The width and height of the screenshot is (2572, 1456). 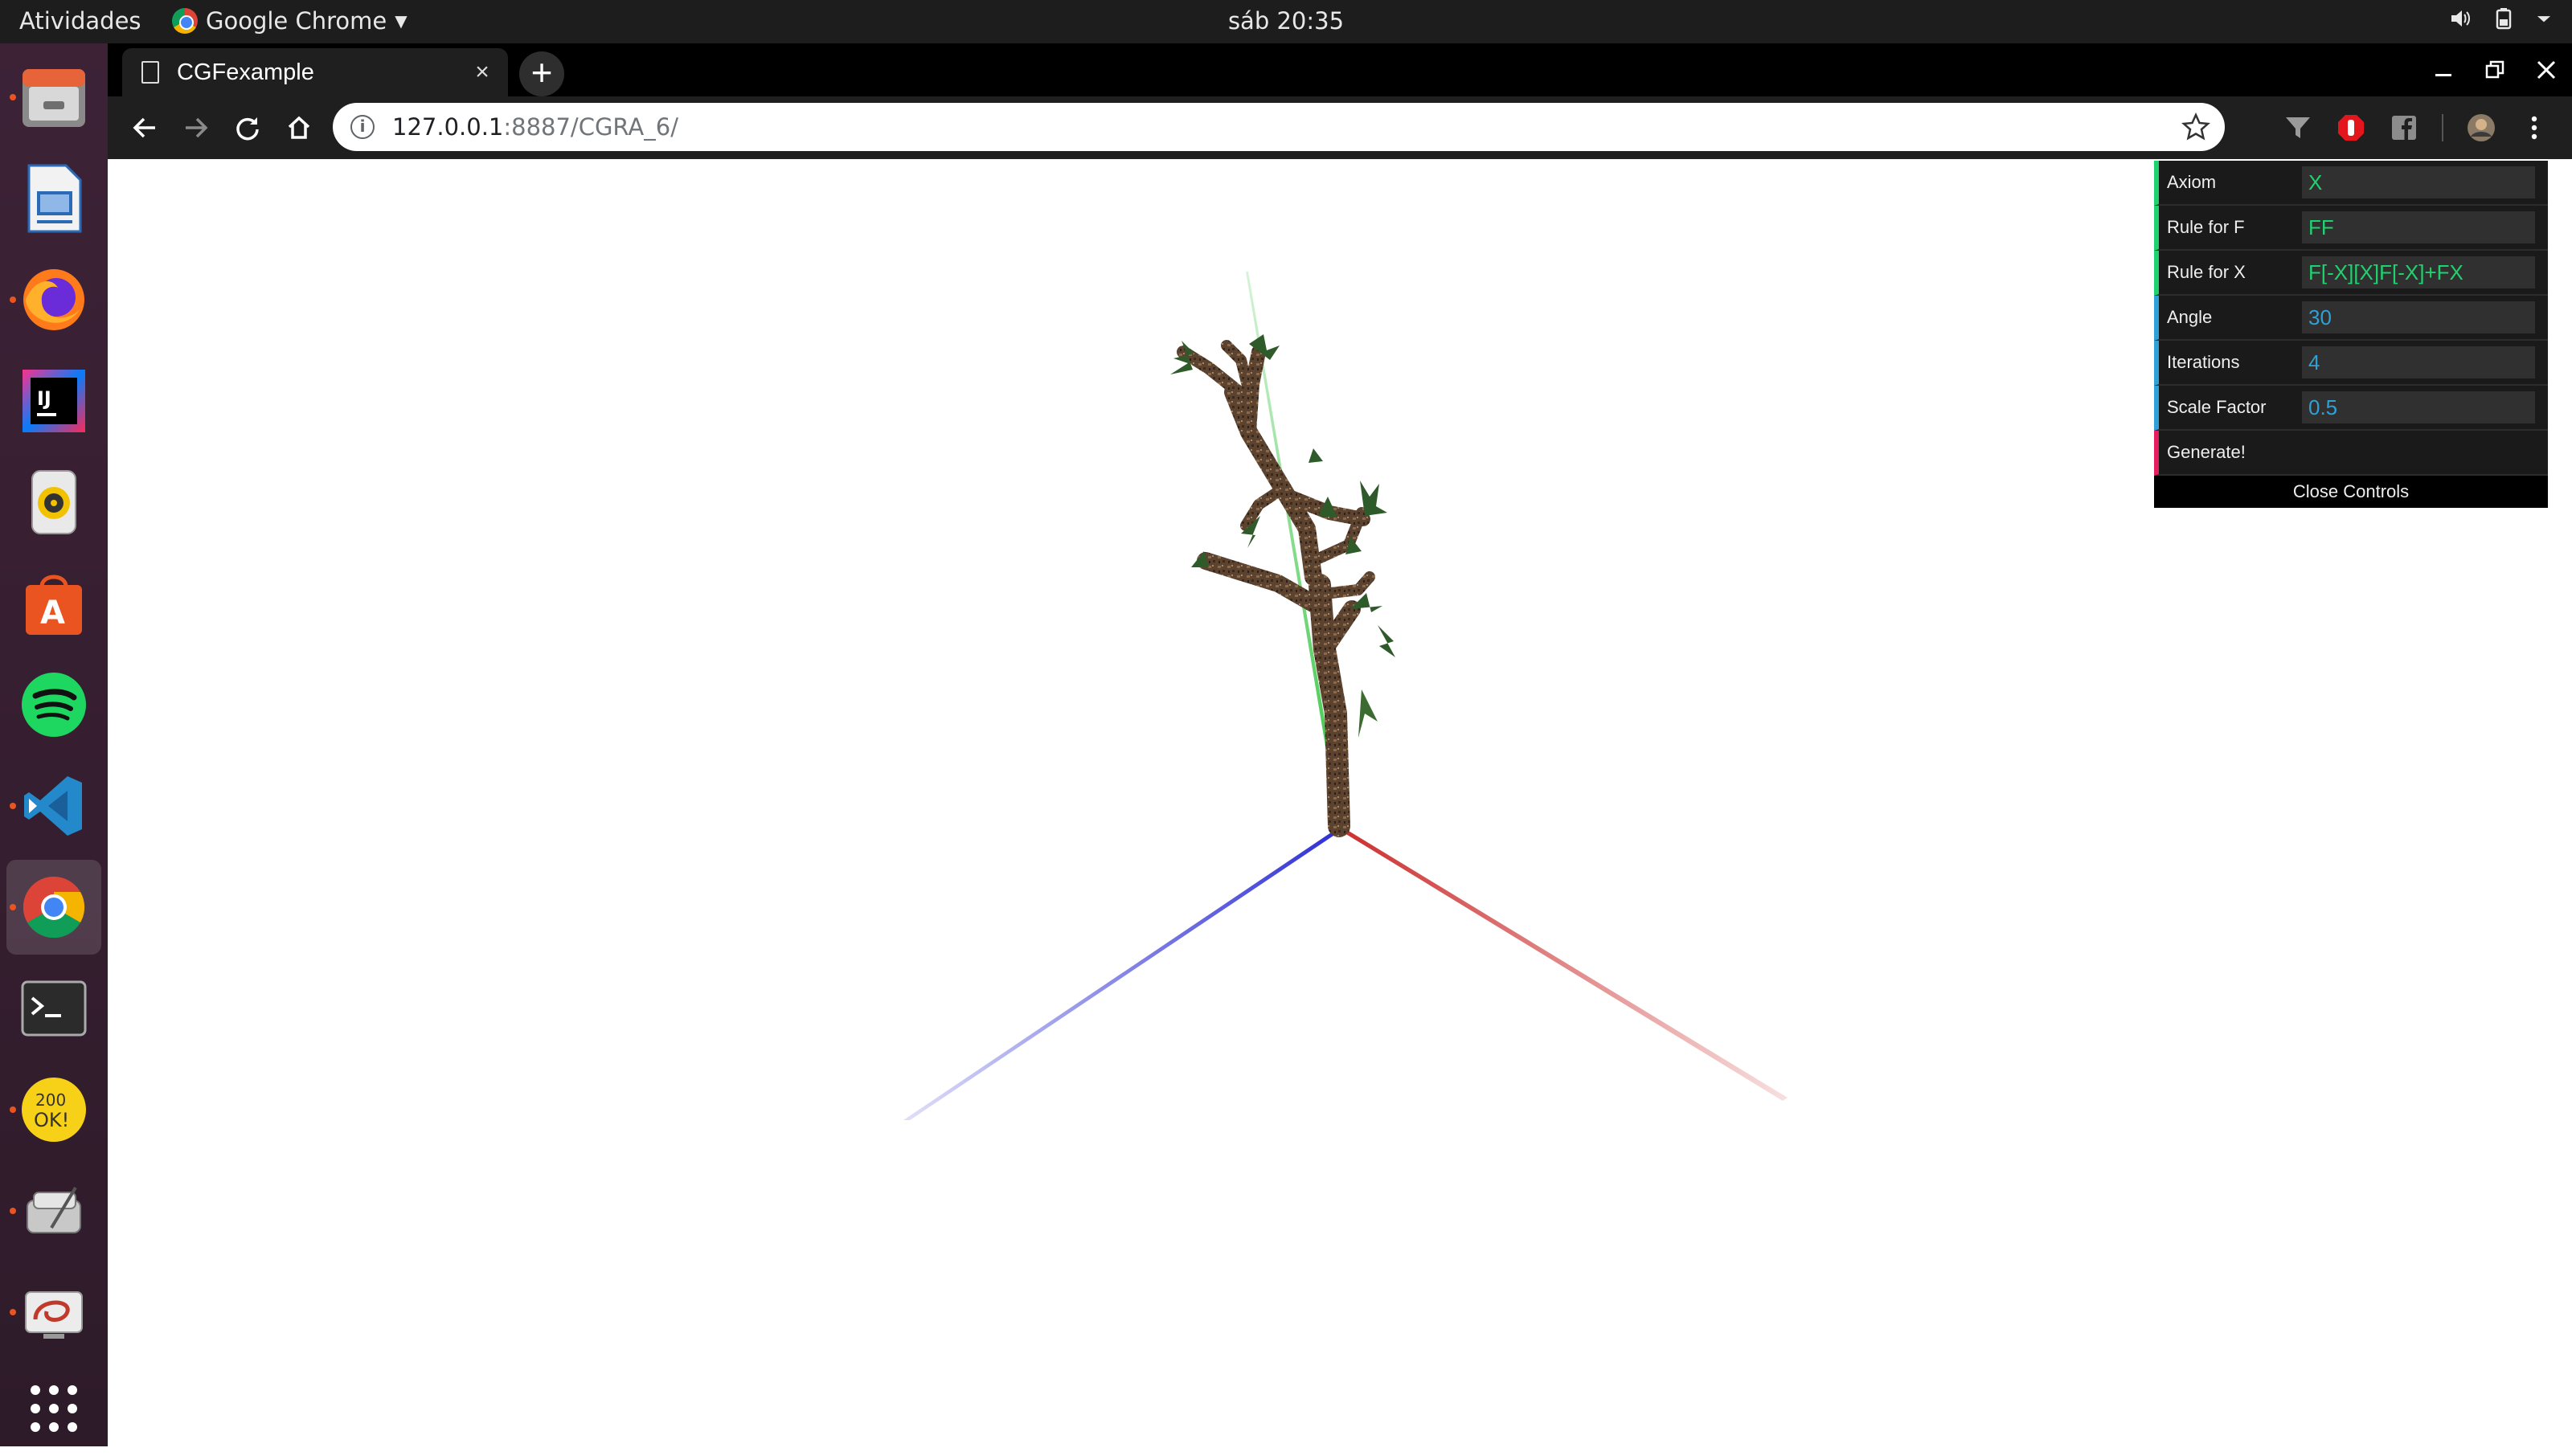 I want to click on home-icon, so click(x=299, y=127).